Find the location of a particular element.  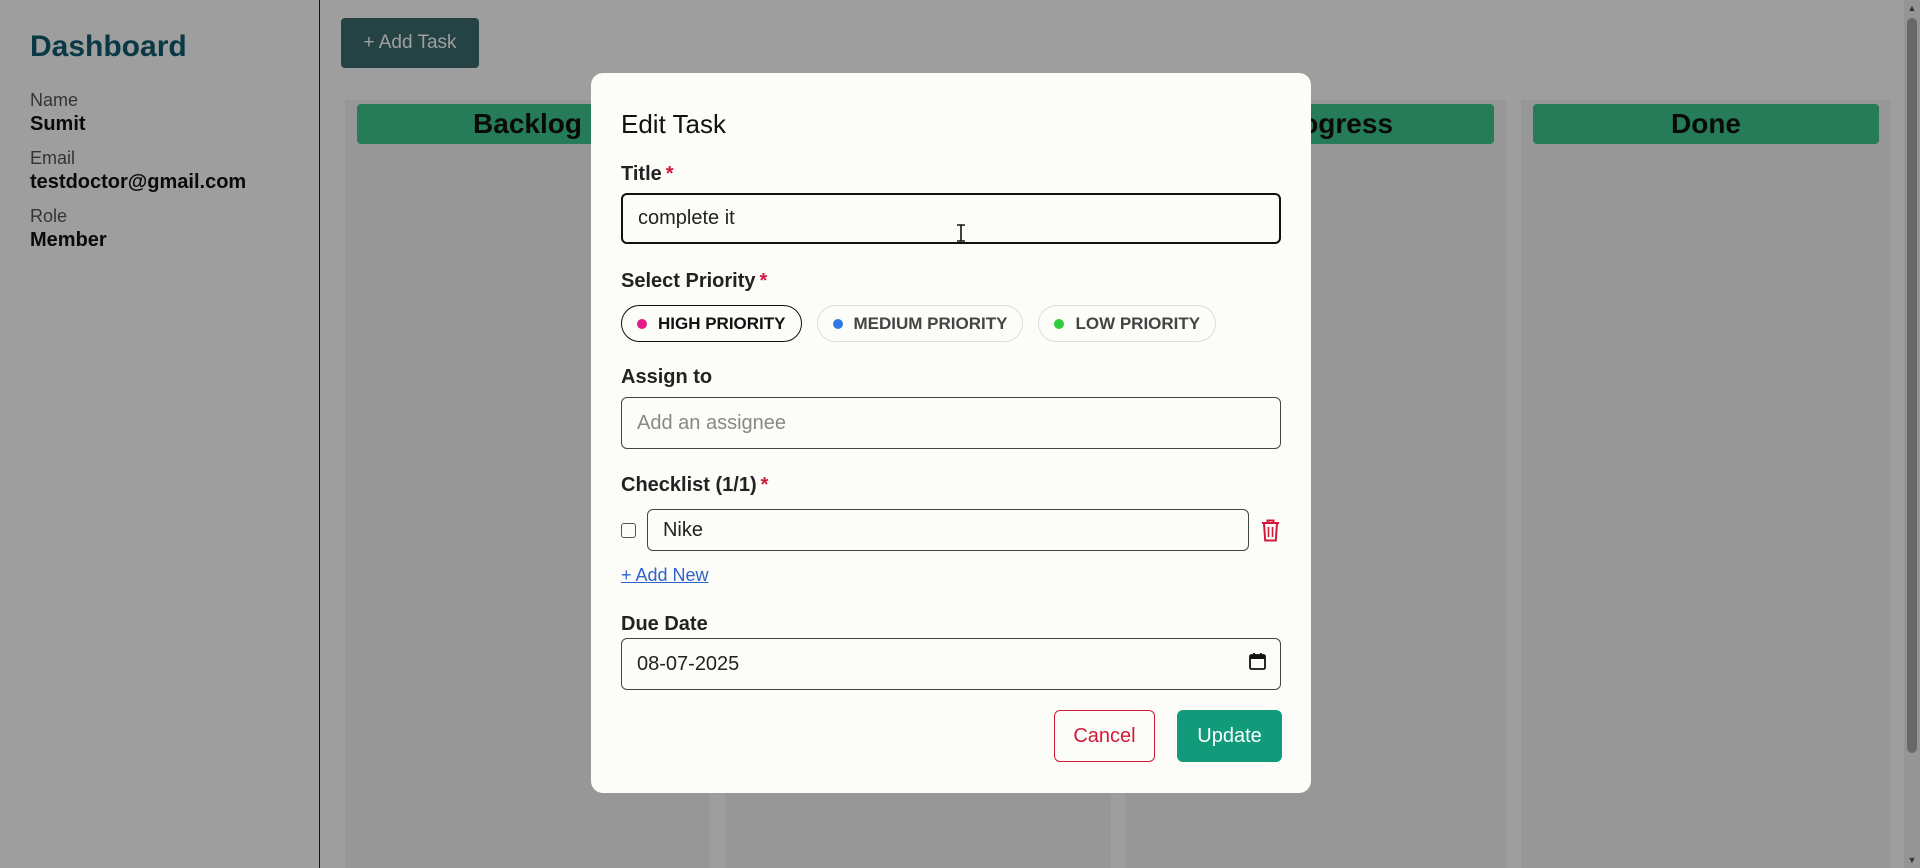

calendar-icon is located at coordinates (1257, 664).